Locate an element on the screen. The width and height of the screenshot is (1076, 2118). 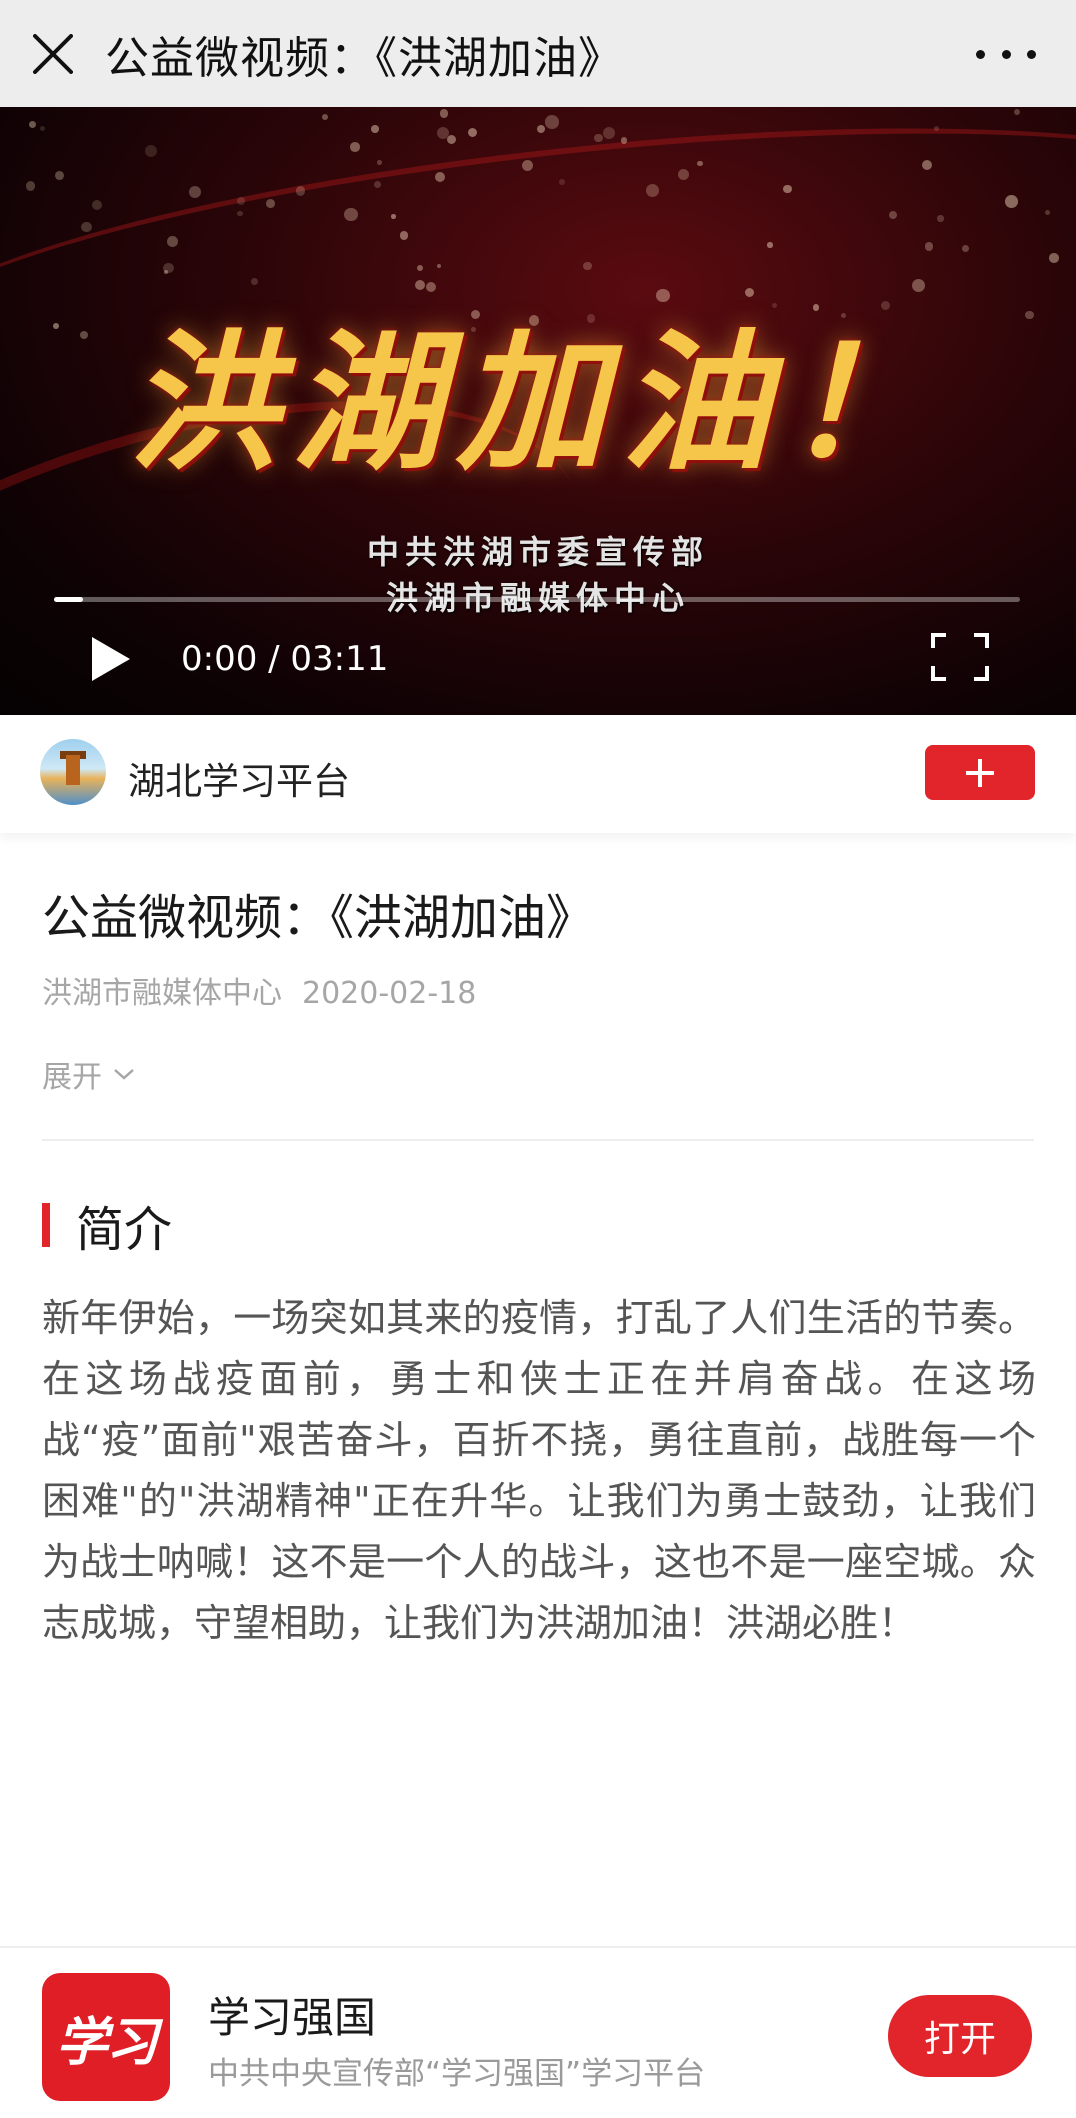
article-source: 洪湖市融媒体中心 is located at coordinates (162, 993).